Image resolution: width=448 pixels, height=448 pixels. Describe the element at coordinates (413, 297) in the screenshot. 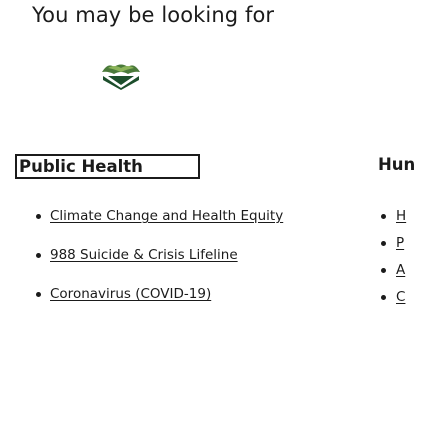

I see `list-item: C` at that location.